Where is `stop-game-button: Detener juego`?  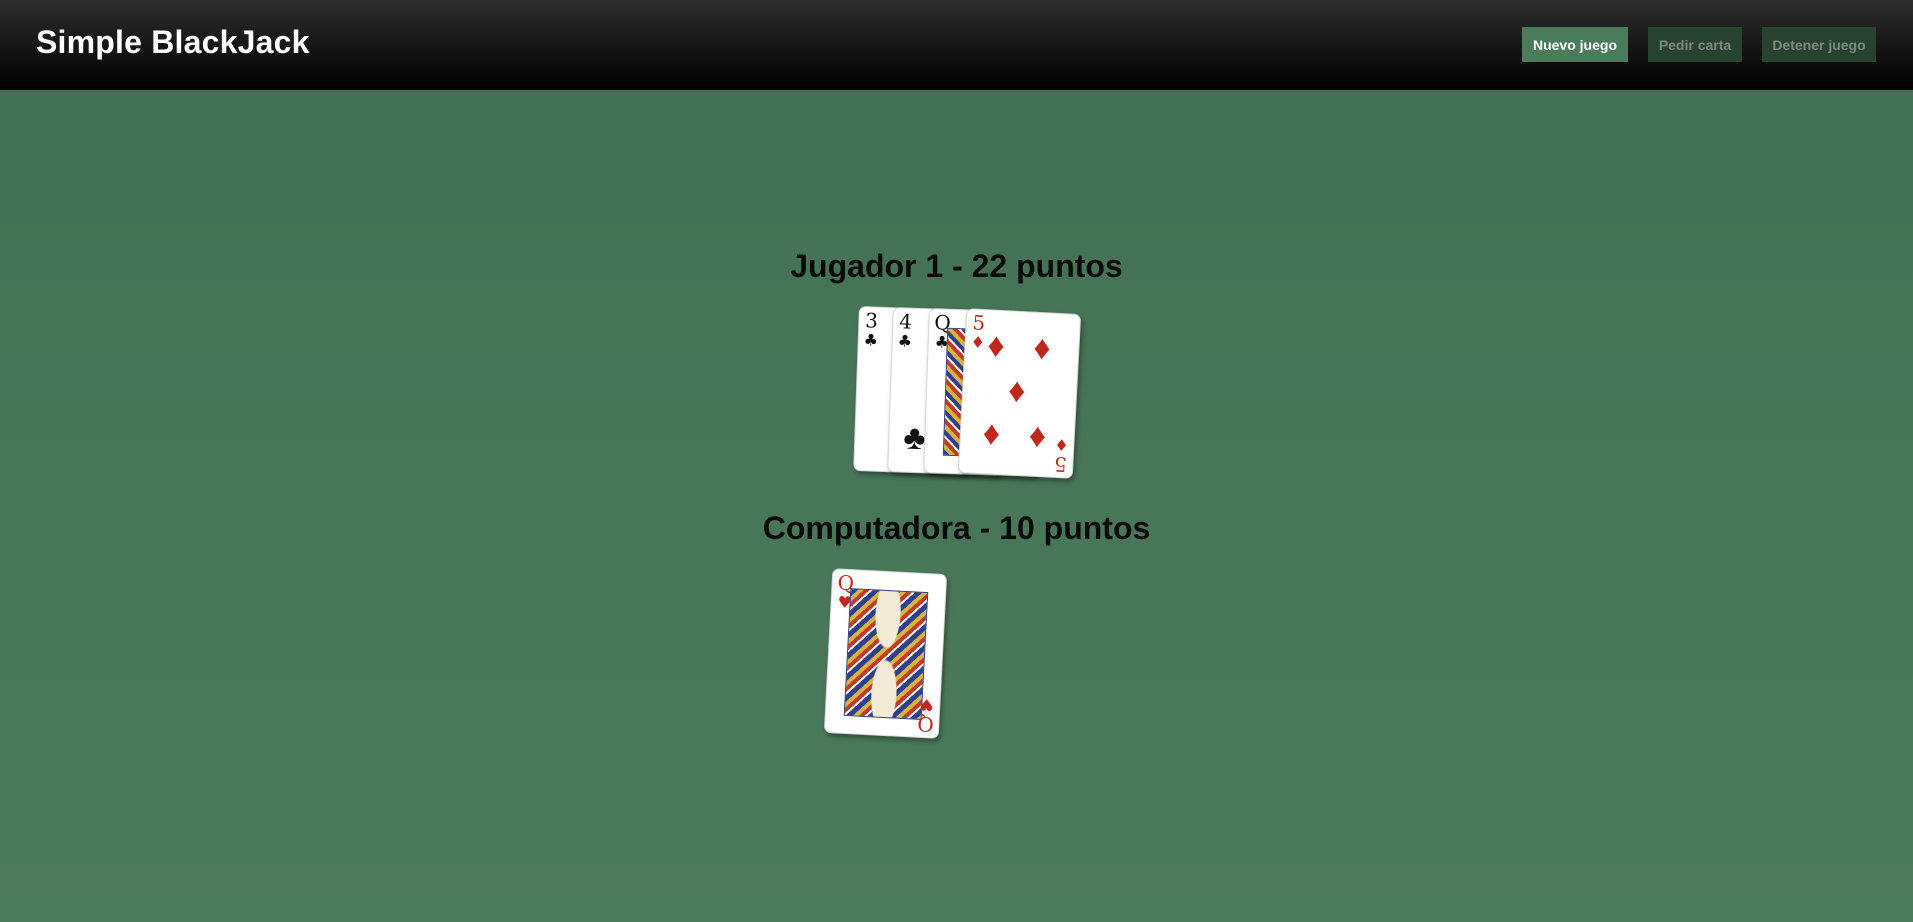
stop-game-button: Detener juego is located at coordinates (1819, 44).